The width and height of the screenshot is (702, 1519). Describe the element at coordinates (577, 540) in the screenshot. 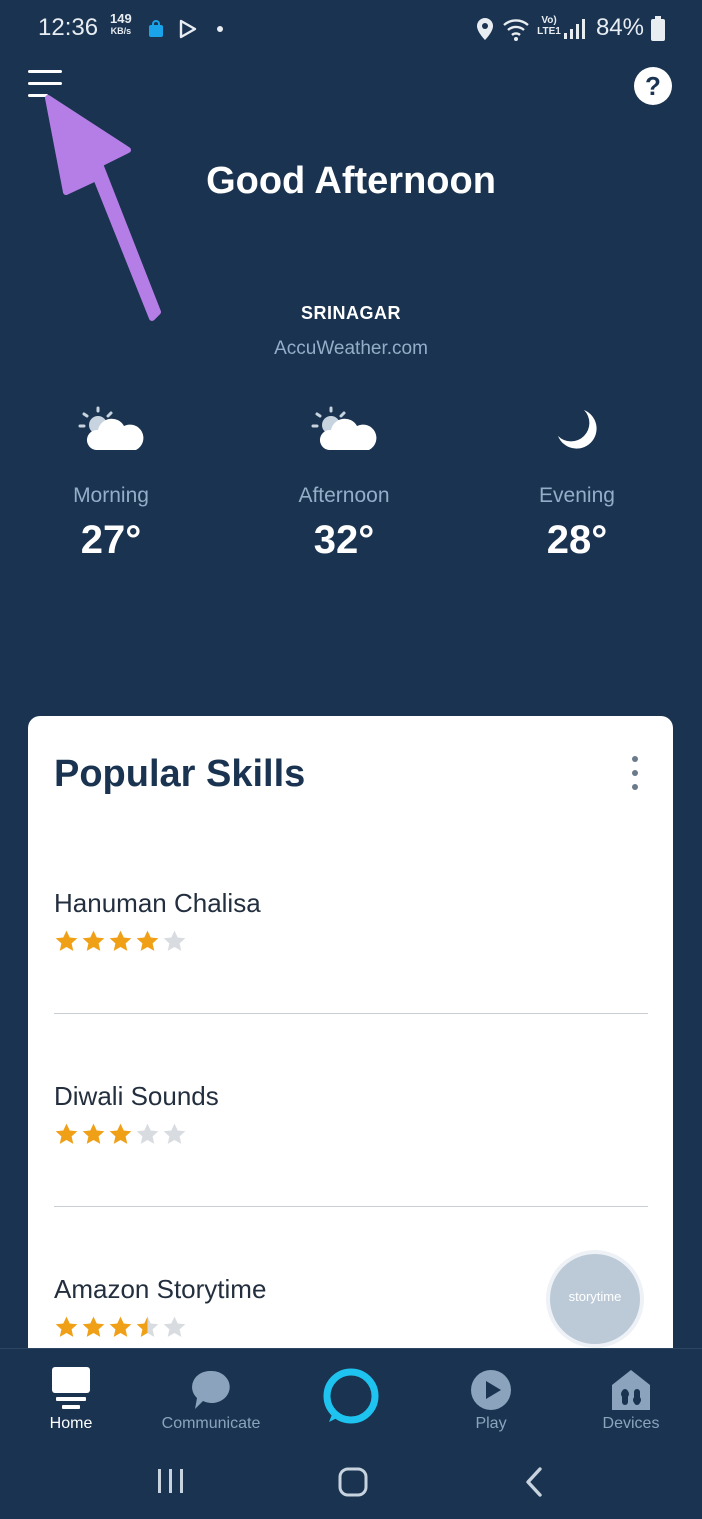

I see `forecast-temp: 28°` at that location.